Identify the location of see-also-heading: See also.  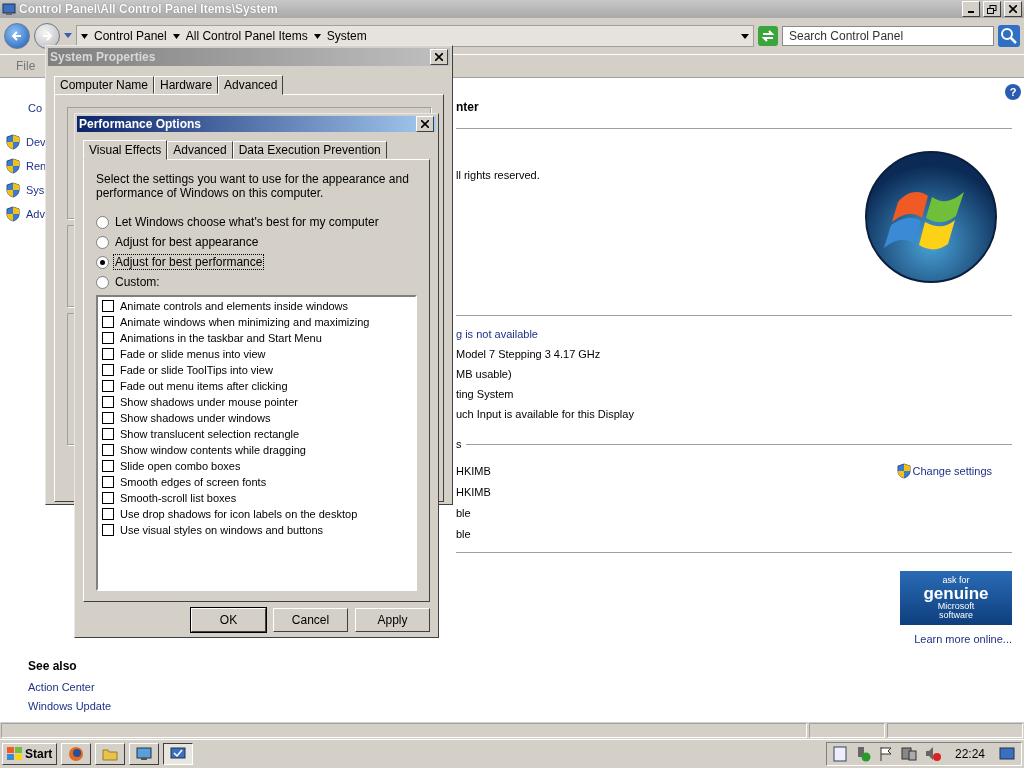
(53, 666).